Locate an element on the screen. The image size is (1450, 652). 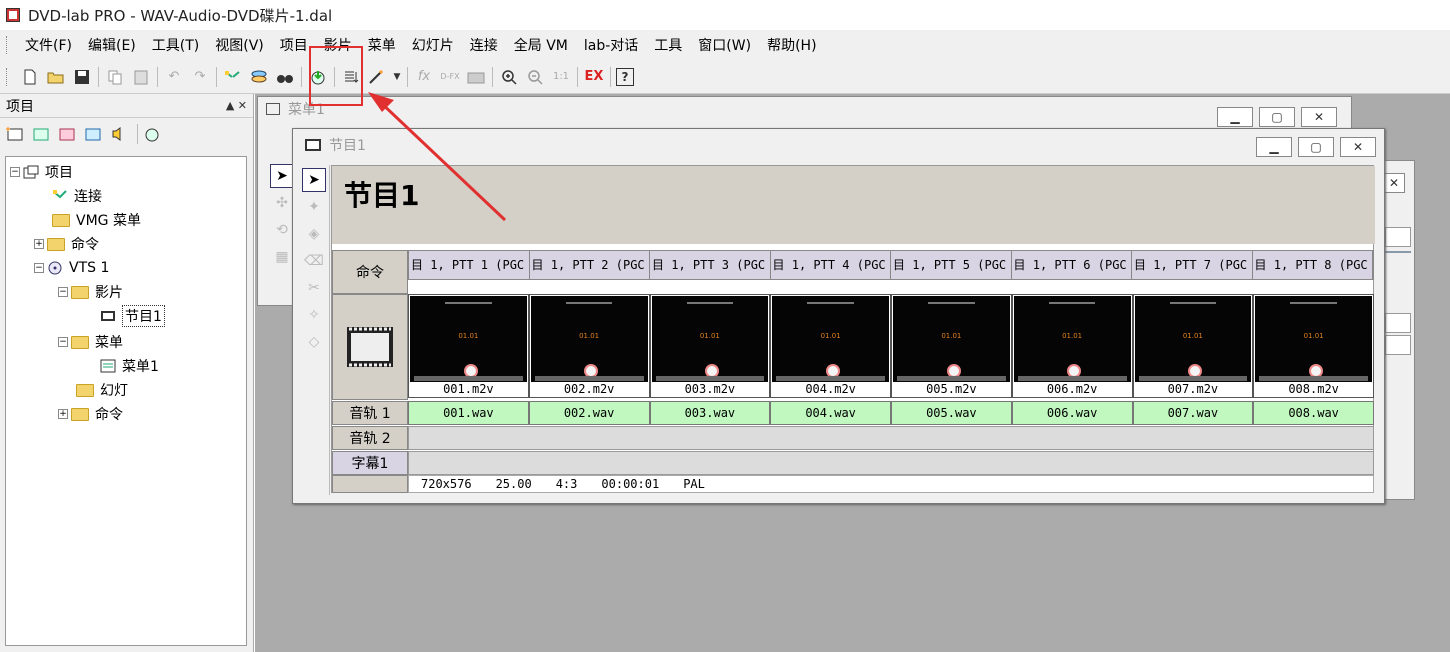
cut-tool-icon: ✂ is located at coordinates (314, 288).